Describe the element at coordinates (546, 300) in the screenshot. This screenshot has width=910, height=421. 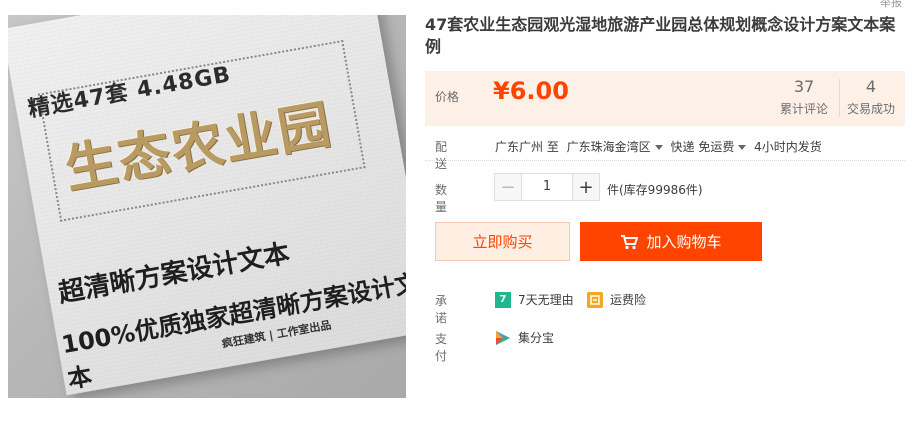
I see `promise-7day-label: 7天无理由` at that location.